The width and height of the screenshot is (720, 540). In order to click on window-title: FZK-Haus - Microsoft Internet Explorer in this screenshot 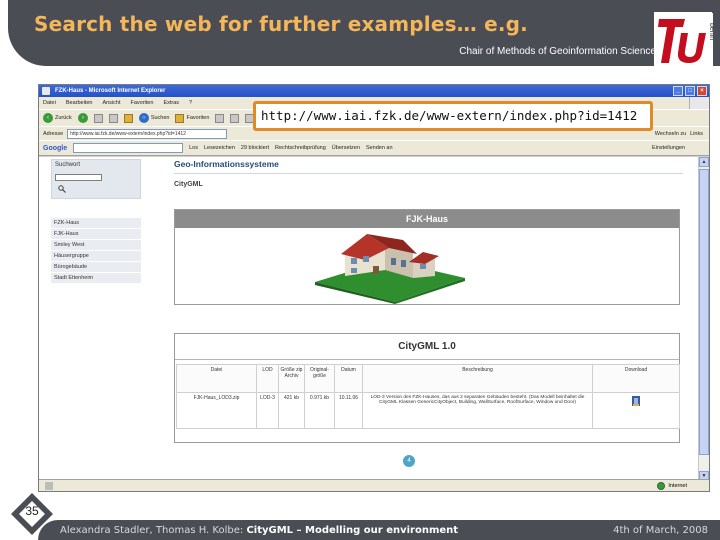, I will do `click(110, 91)`.